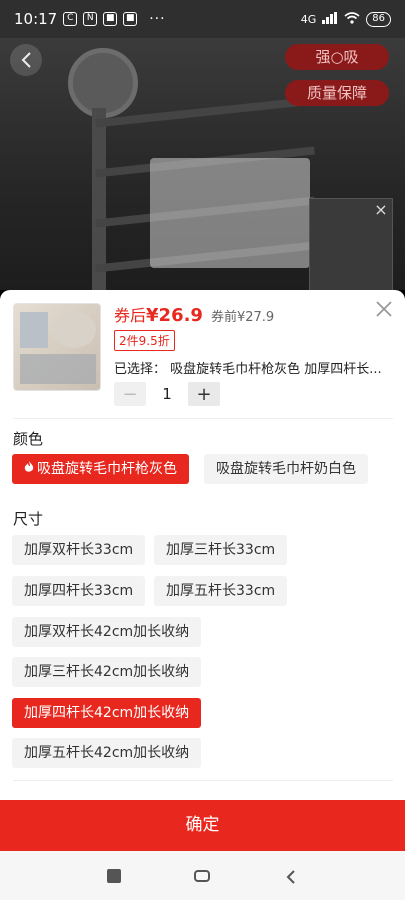 This screenshot has height=900, width=405. I want to click on size-option: 加厚四杆长42cm加长收纳, so click(107, 713).